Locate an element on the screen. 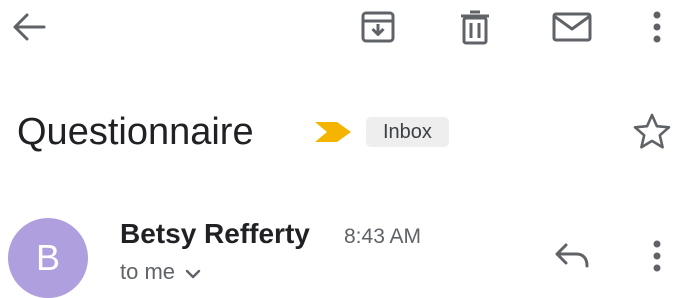 The height and width of the screenshot is (298, 673). more-options-button is located at coordinates (655, 27).